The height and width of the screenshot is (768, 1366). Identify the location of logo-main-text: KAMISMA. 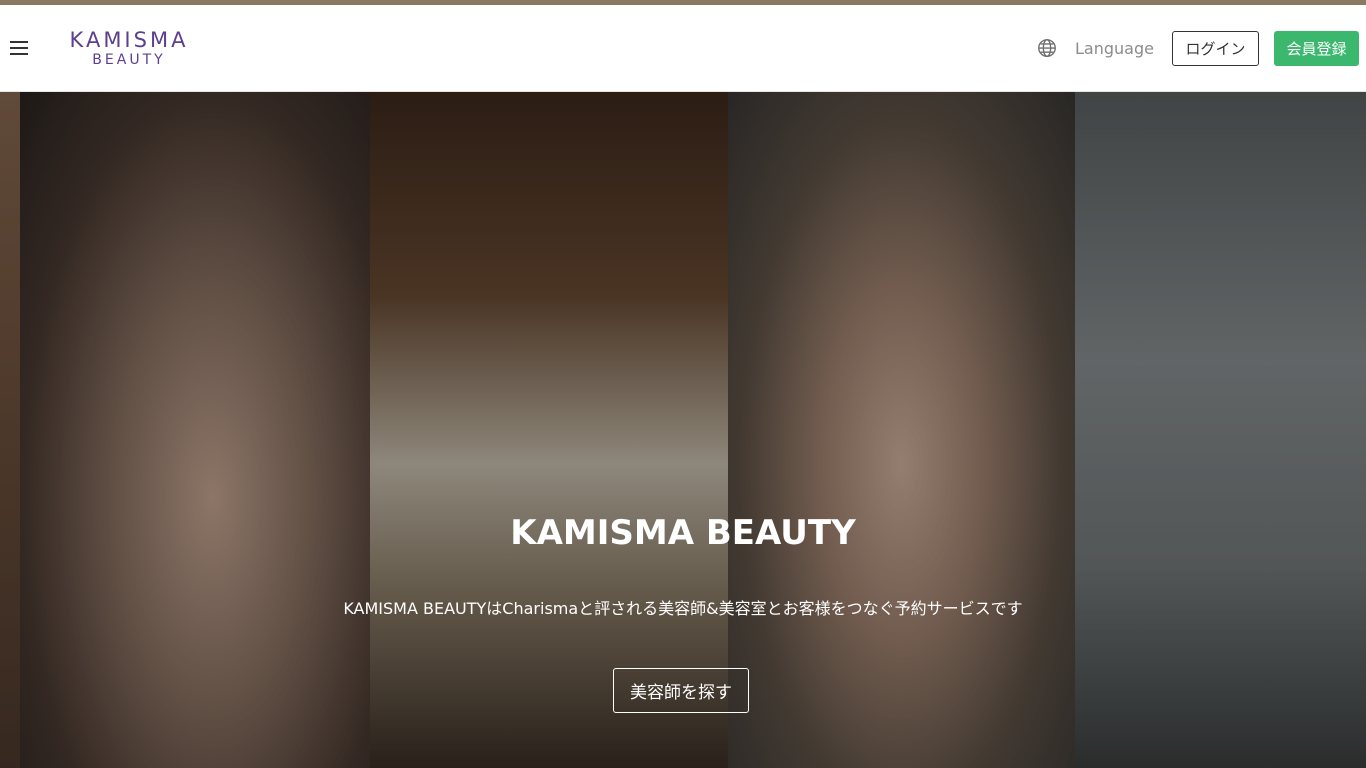
(129, 40).